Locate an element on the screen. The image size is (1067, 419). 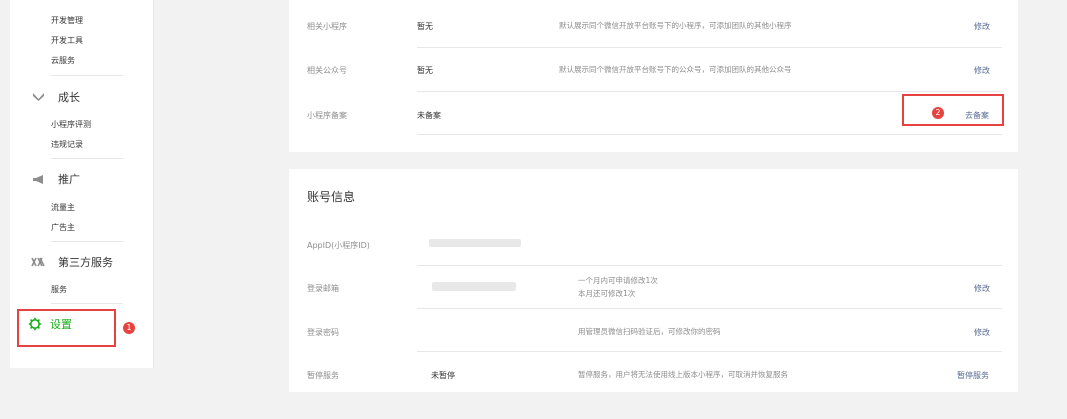
row-label: 相关公众号 is located at coordinates (327, 70).